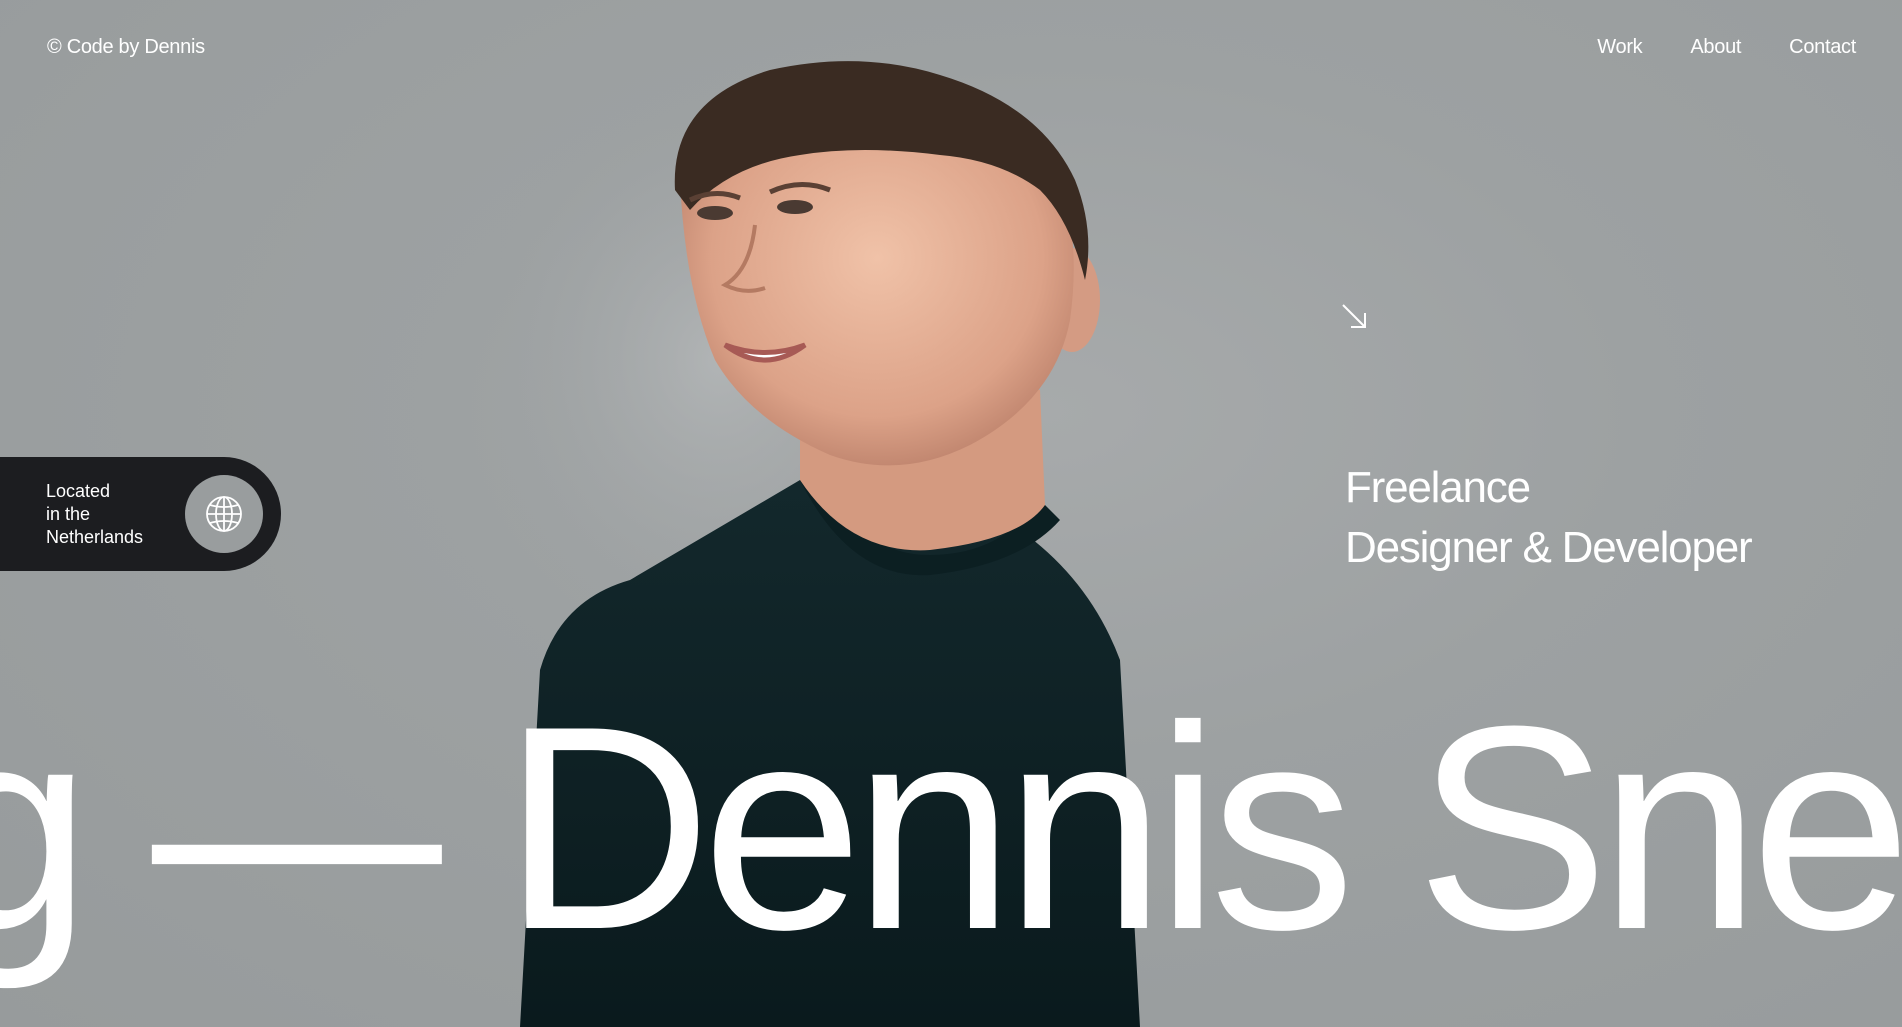 The height and width of the screenshot is (1027, 1902). What do you see at coordinates (1549, 547) in the screenshot?
I see `role-line-2: Designer & Developer` at bounding box center [1549, 547].